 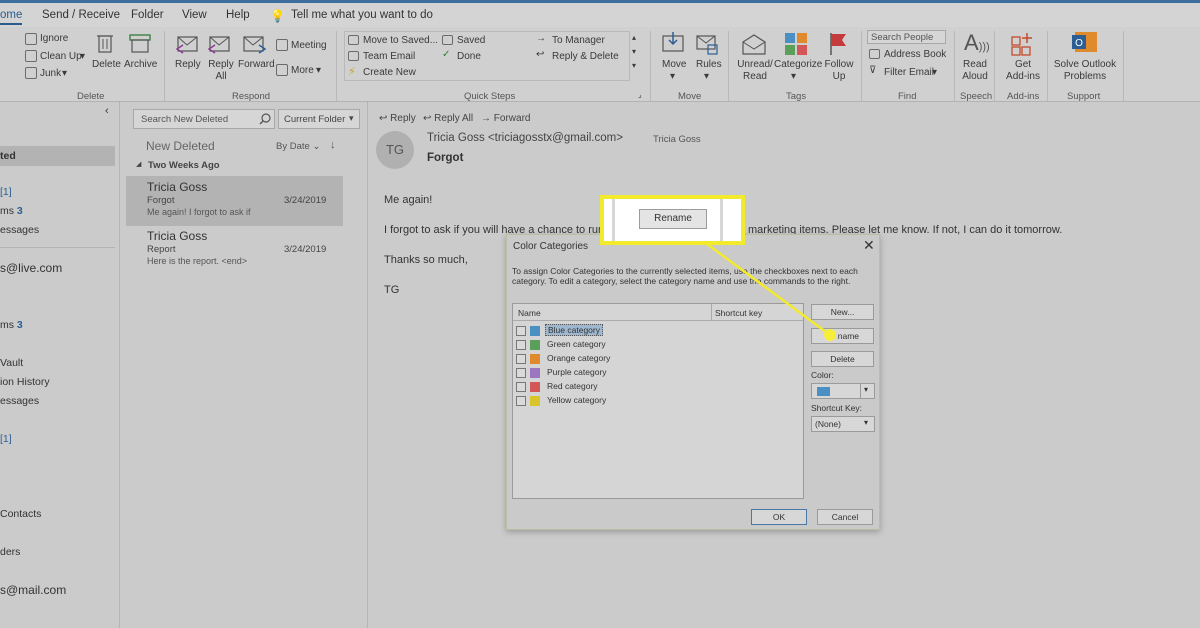 I want to click on callout-dot, so click(x=830, y=335).